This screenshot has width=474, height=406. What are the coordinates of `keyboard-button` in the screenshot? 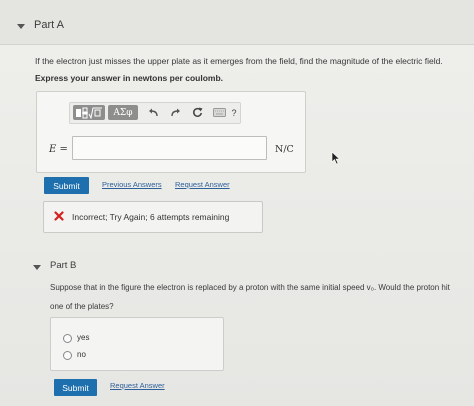 It's located at (219, 112).